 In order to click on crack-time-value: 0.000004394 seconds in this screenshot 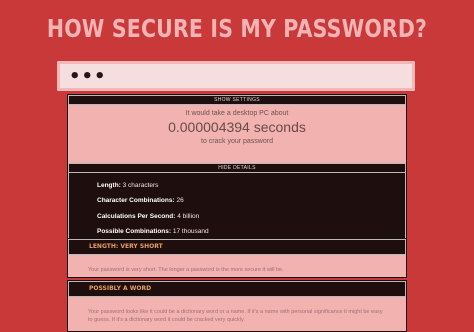, I will do `click(237, 127)`.